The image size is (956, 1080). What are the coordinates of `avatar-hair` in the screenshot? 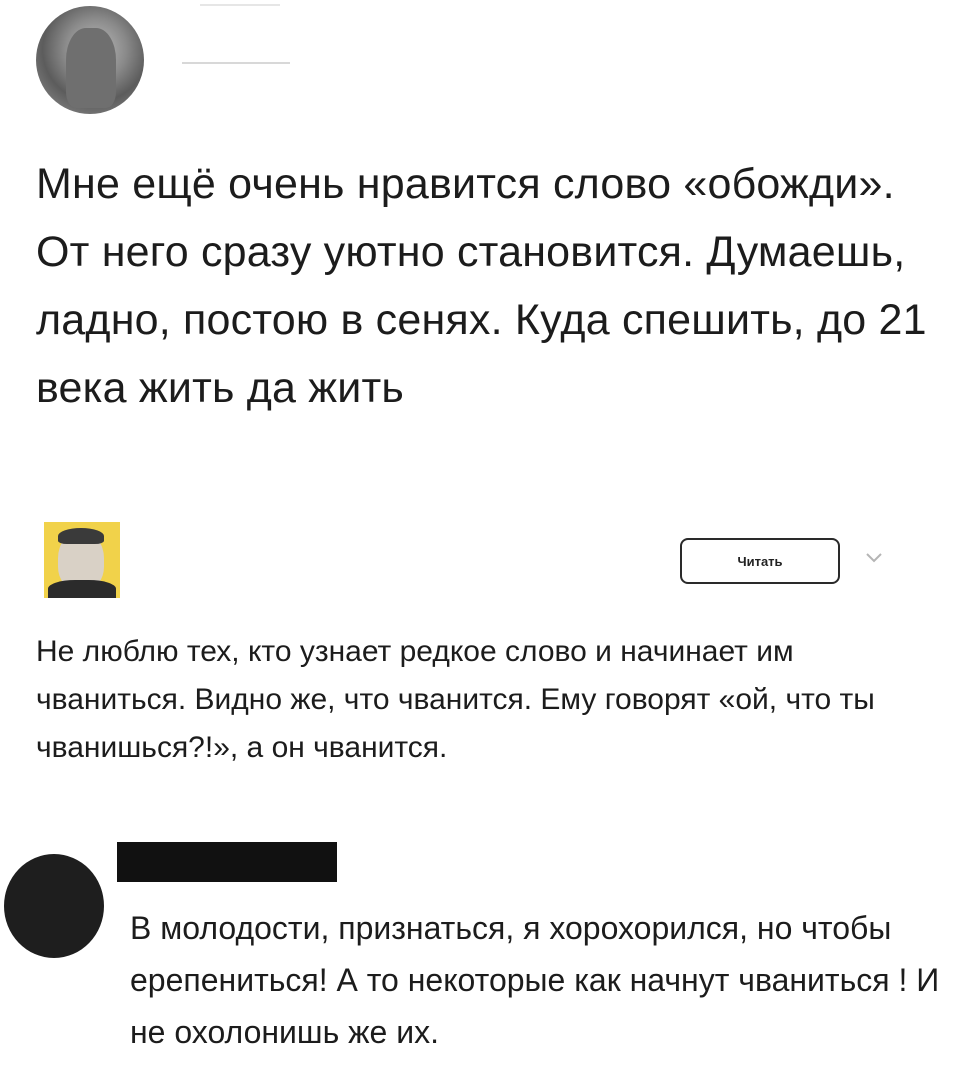 It's located at (81, 536).